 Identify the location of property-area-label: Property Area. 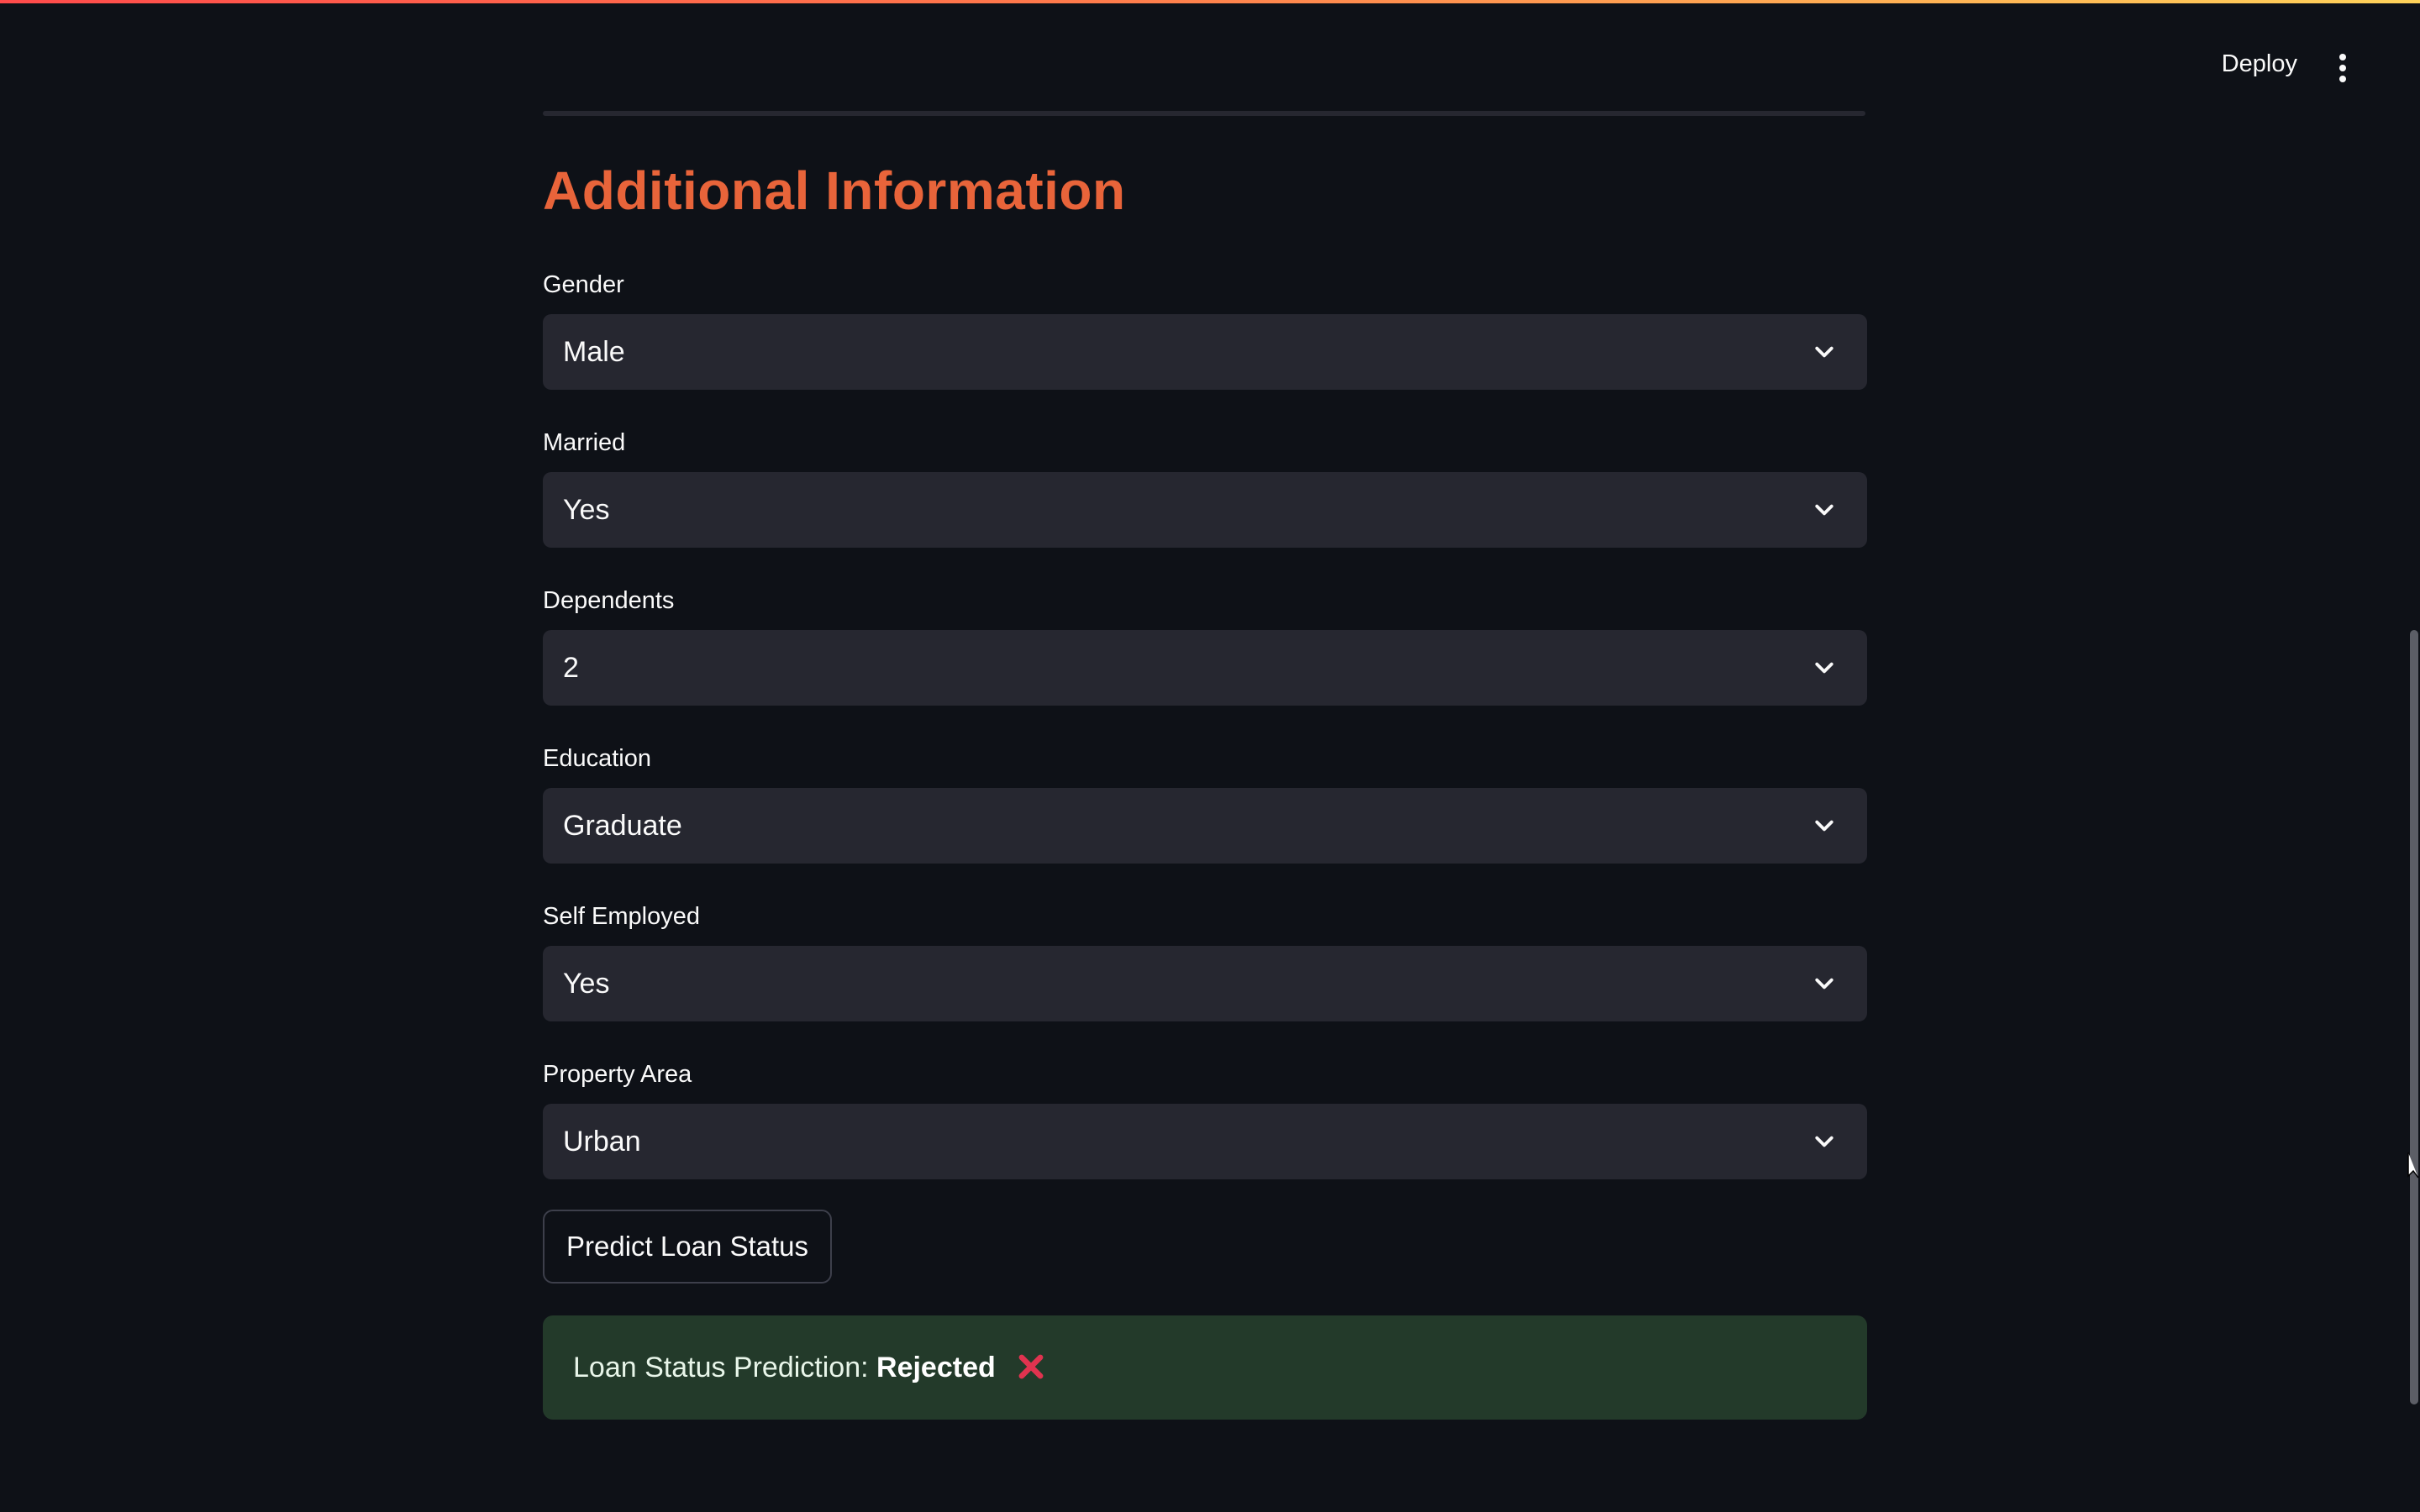
(617, 1074).